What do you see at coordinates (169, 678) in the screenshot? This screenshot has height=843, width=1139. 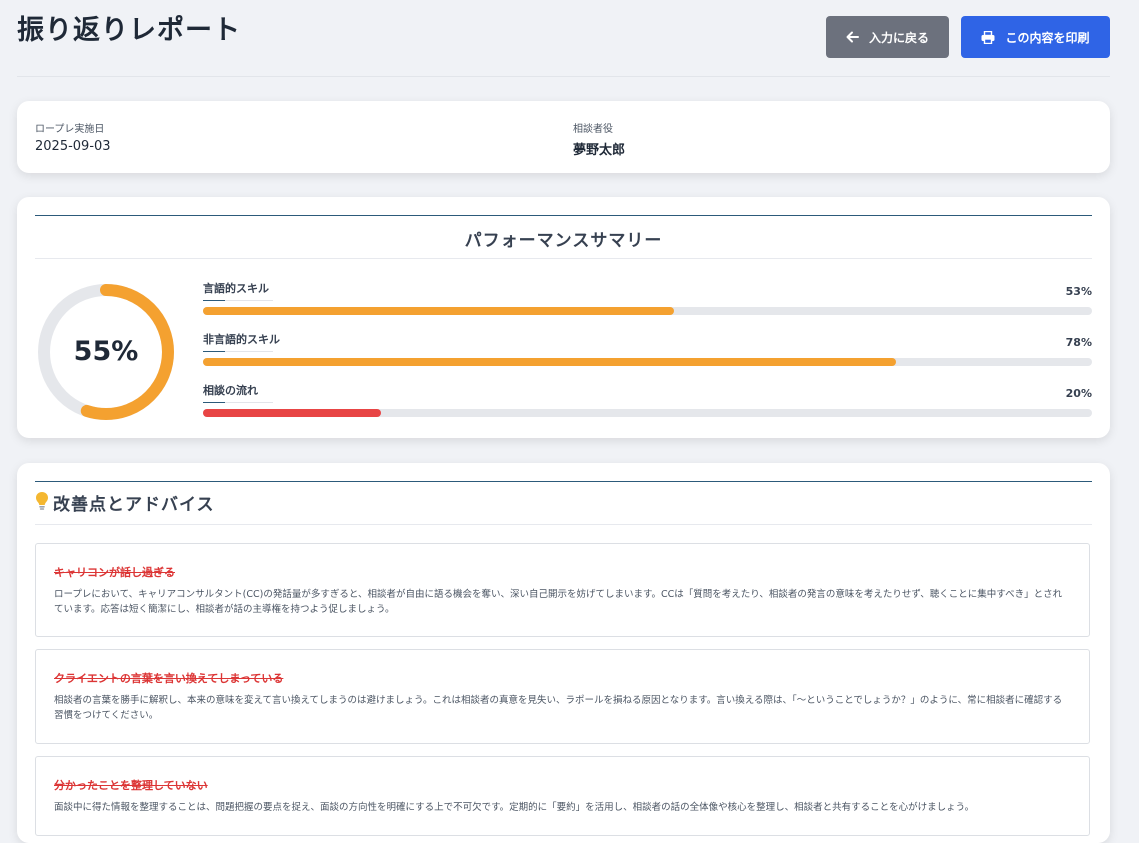 I see `advice-item-title: クライエントの言葉を言い換えてしまっている` at bounding box center [169, 678].